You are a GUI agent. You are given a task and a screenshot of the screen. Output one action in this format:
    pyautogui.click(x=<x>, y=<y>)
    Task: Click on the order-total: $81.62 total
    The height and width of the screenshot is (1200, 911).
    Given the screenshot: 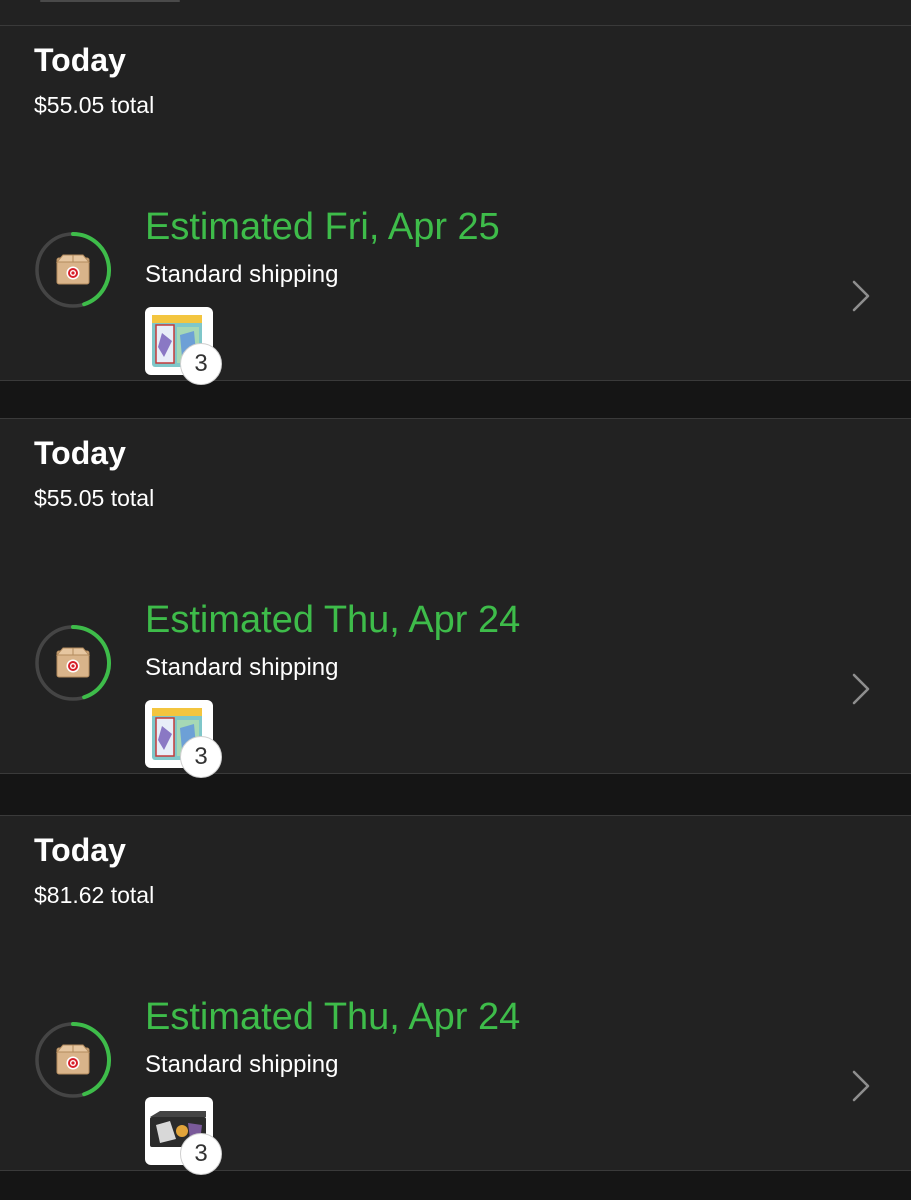 What is the action you would take?
    pyautogui.click(x=94, y=895)
    